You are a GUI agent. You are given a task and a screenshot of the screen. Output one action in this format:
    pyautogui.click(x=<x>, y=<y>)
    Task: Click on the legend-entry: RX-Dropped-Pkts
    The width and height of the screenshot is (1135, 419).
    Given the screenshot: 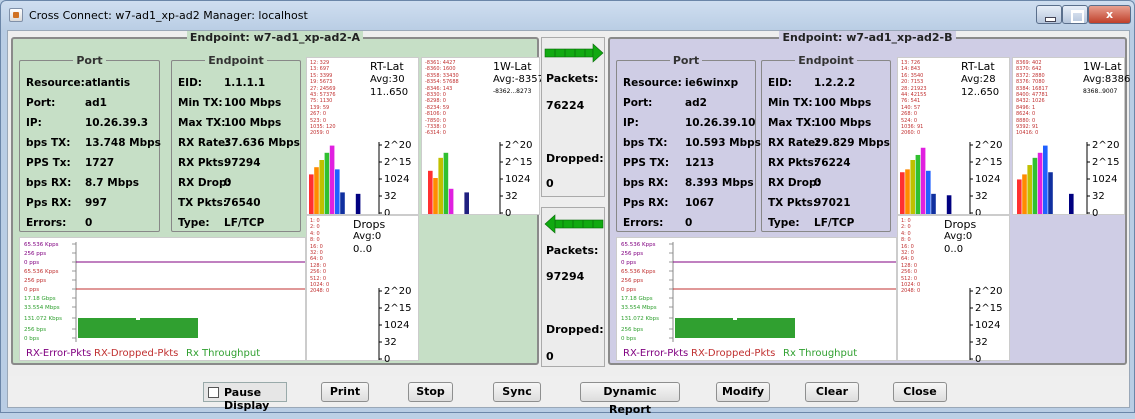 What is the action you would take?
    pyautogui.click(x=733, y=353)
    